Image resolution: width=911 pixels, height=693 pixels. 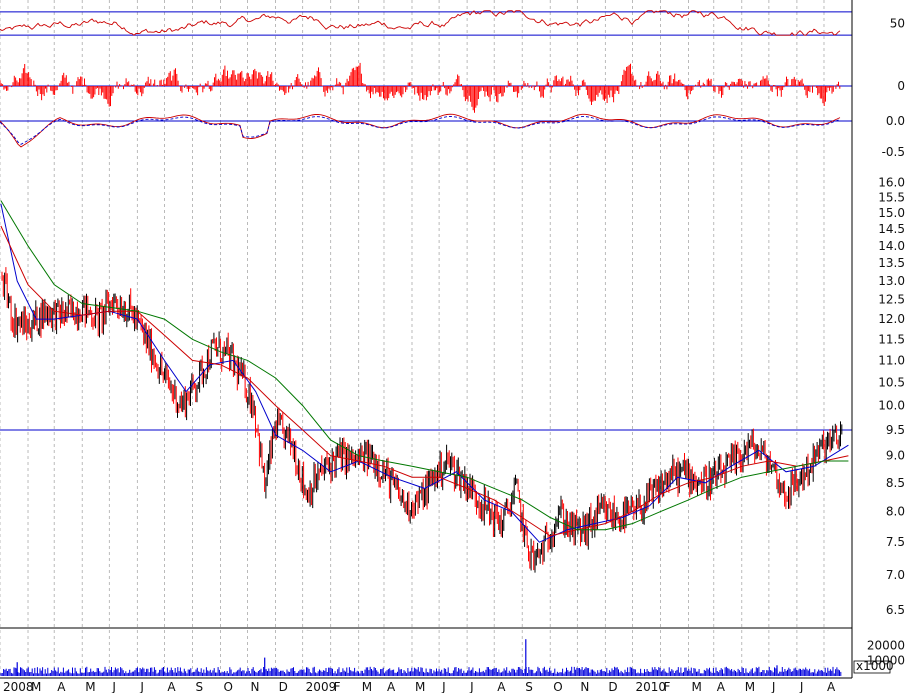 I want to click on price-tick-label: 14.5, so click(x=891, y=229).